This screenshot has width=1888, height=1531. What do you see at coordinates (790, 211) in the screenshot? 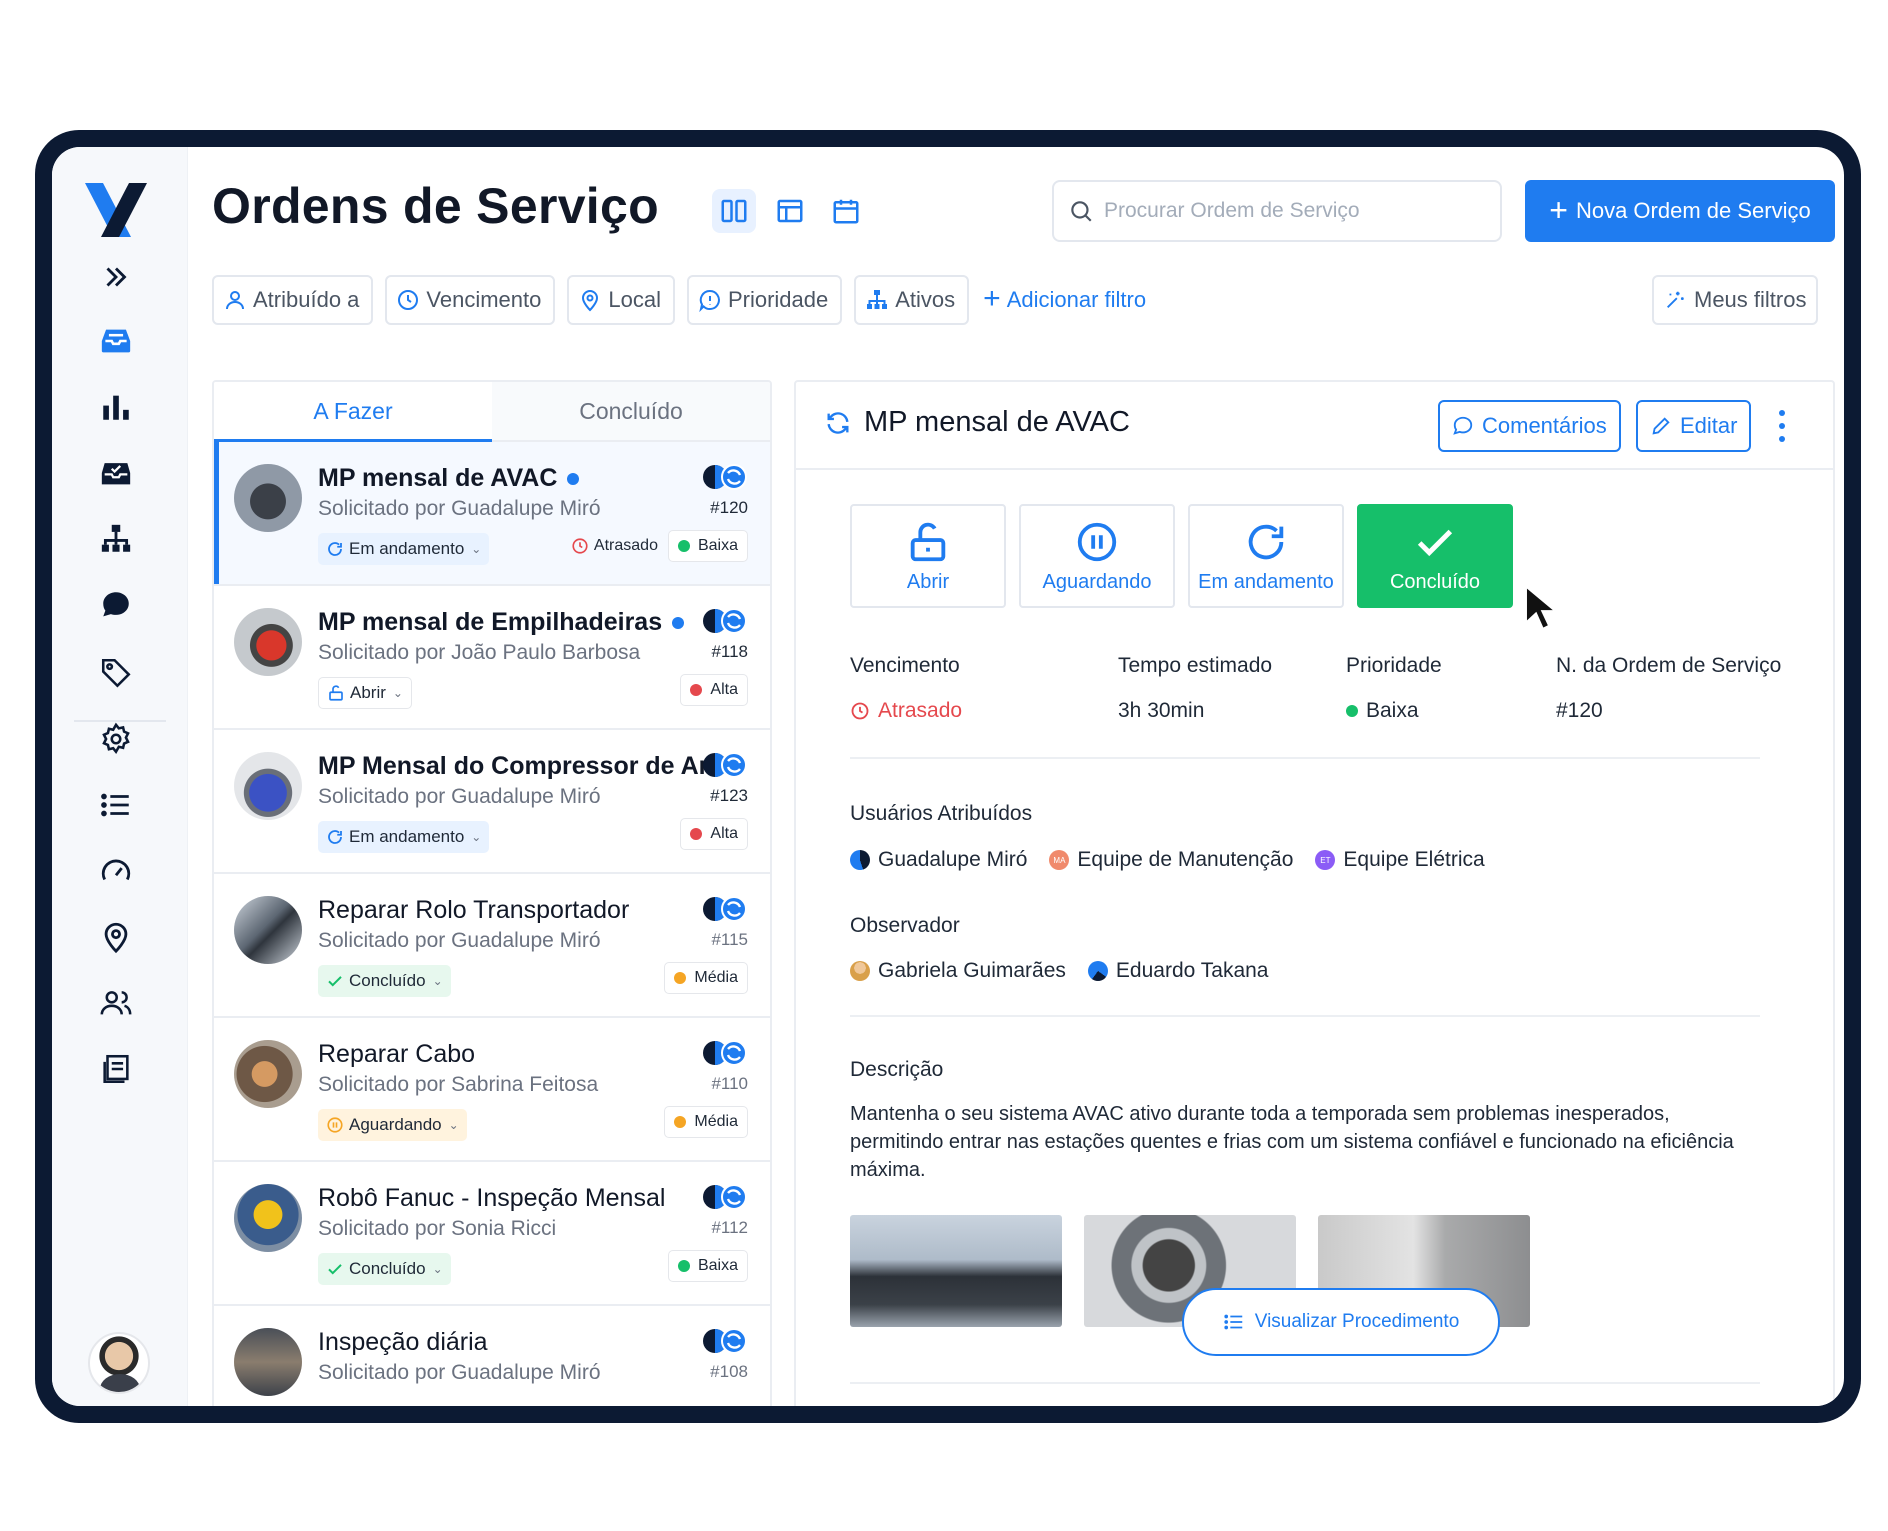
I see `table-view-button` at bounding box center [790, 211].